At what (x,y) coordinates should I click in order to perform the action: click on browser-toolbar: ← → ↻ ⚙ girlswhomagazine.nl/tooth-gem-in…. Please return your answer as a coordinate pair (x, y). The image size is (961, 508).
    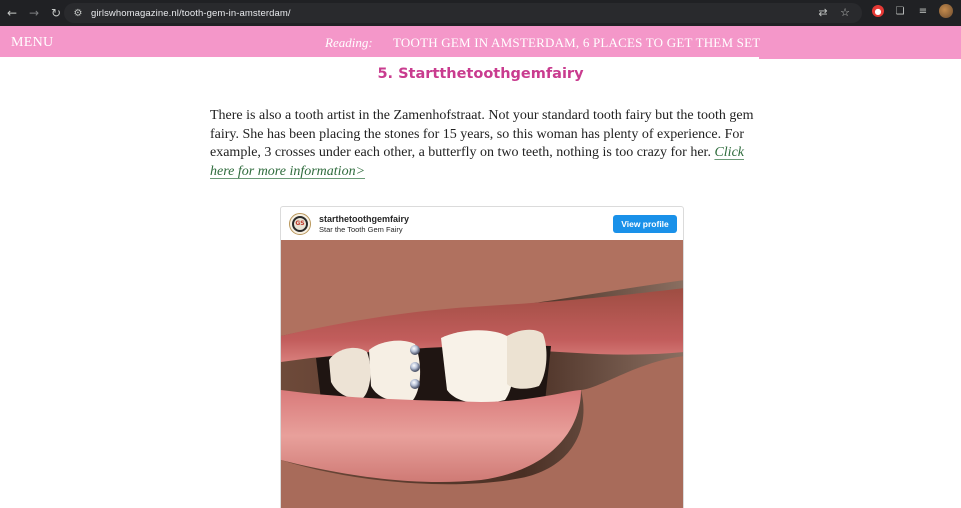
    Looking at the image, I should click on (480, 13).